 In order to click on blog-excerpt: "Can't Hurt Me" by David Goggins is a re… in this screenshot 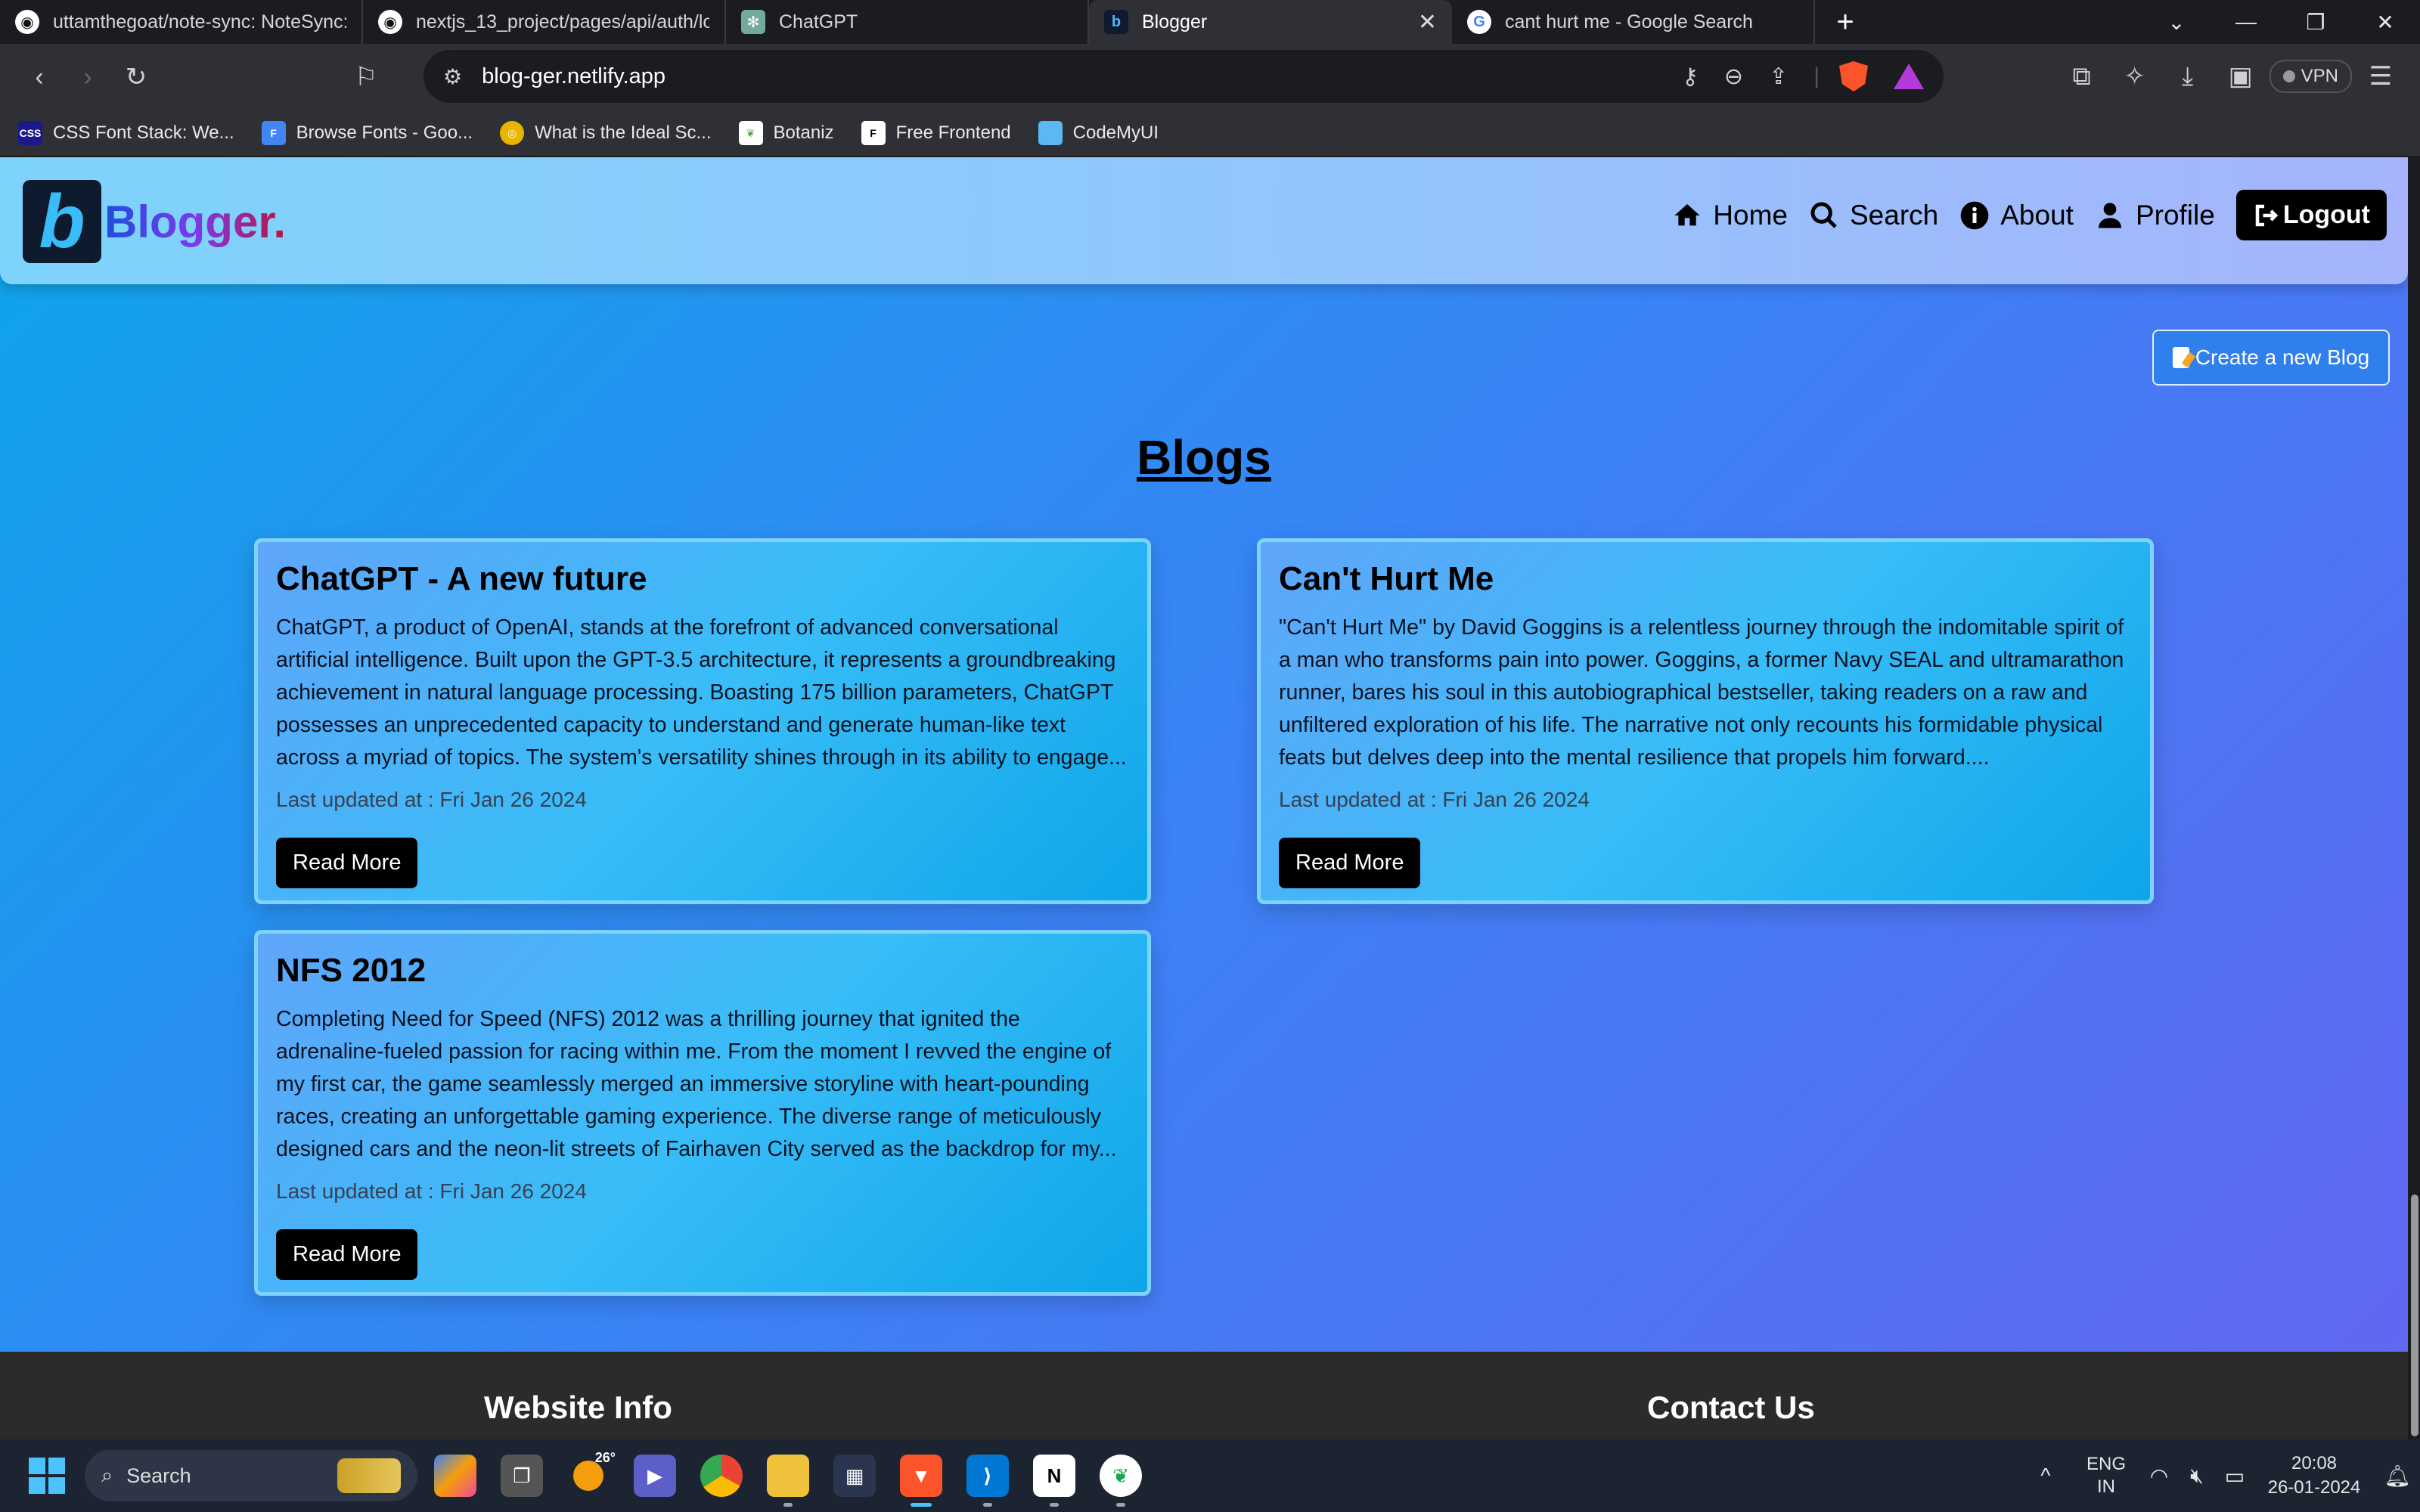, I will do `click(1702, 692)`.